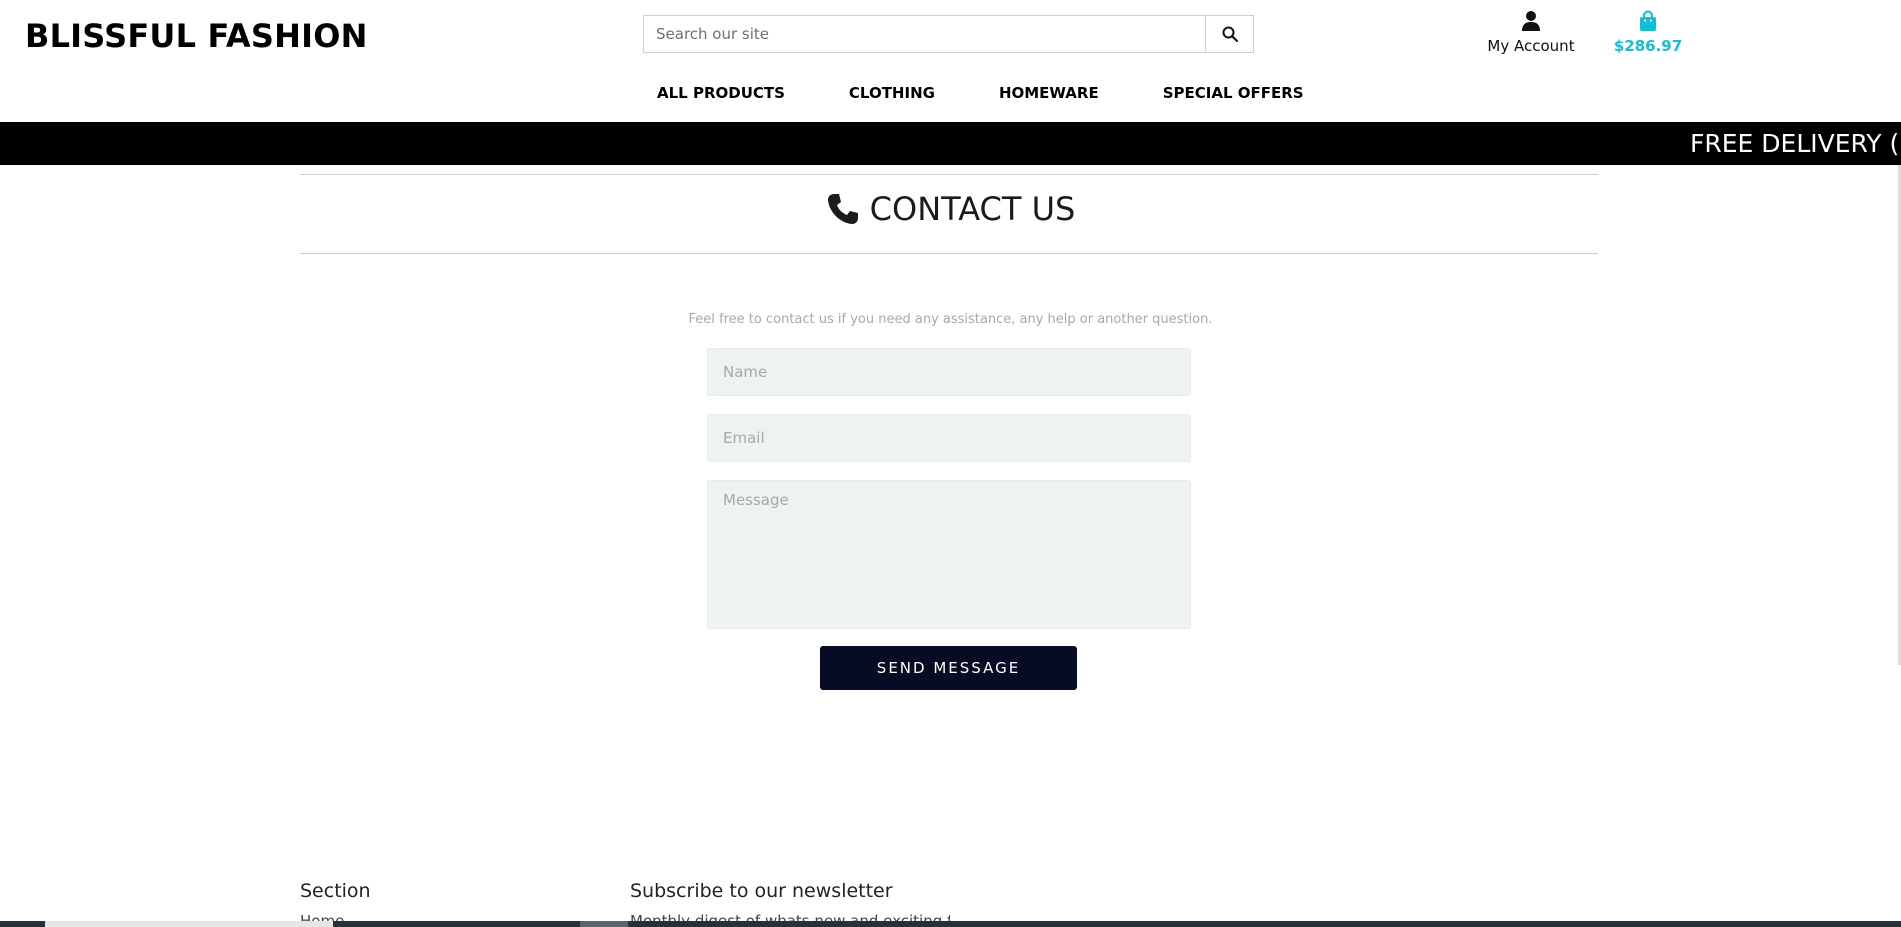  What do you see at coordinates (949, 253) in the screenshot?
I see `contact-divider-bottom` at bounding box center [949, 253].